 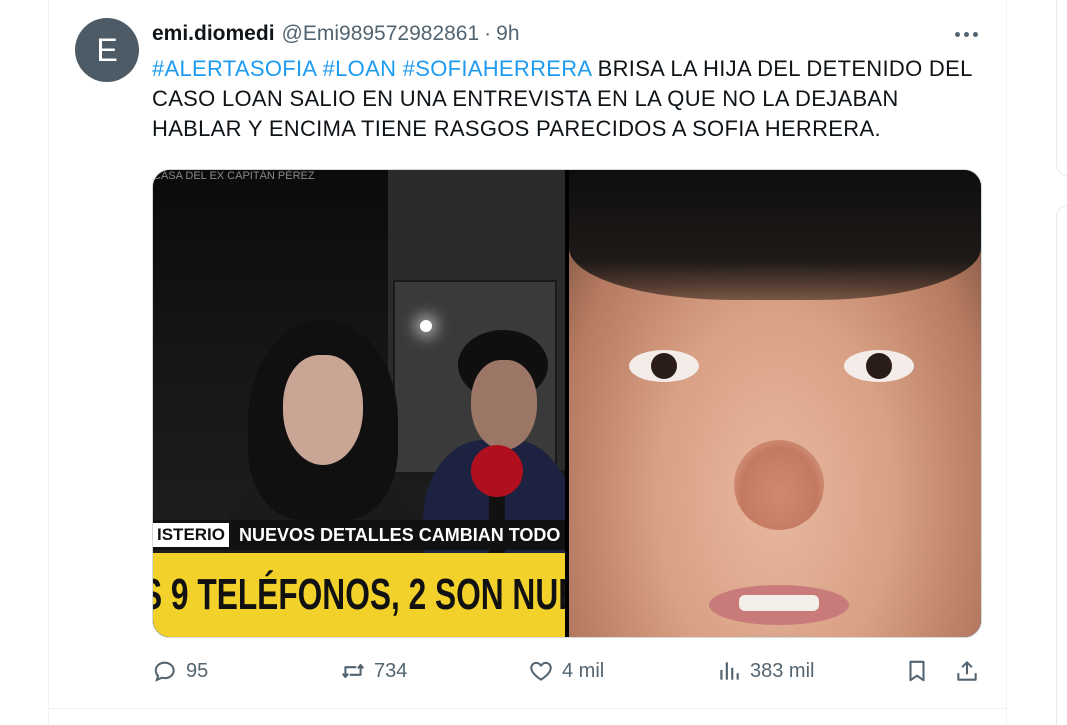 What do you see at coordinates (197, 670) in the screenshot?
I see `reply-count: 95` at bounding box center [197, 670].